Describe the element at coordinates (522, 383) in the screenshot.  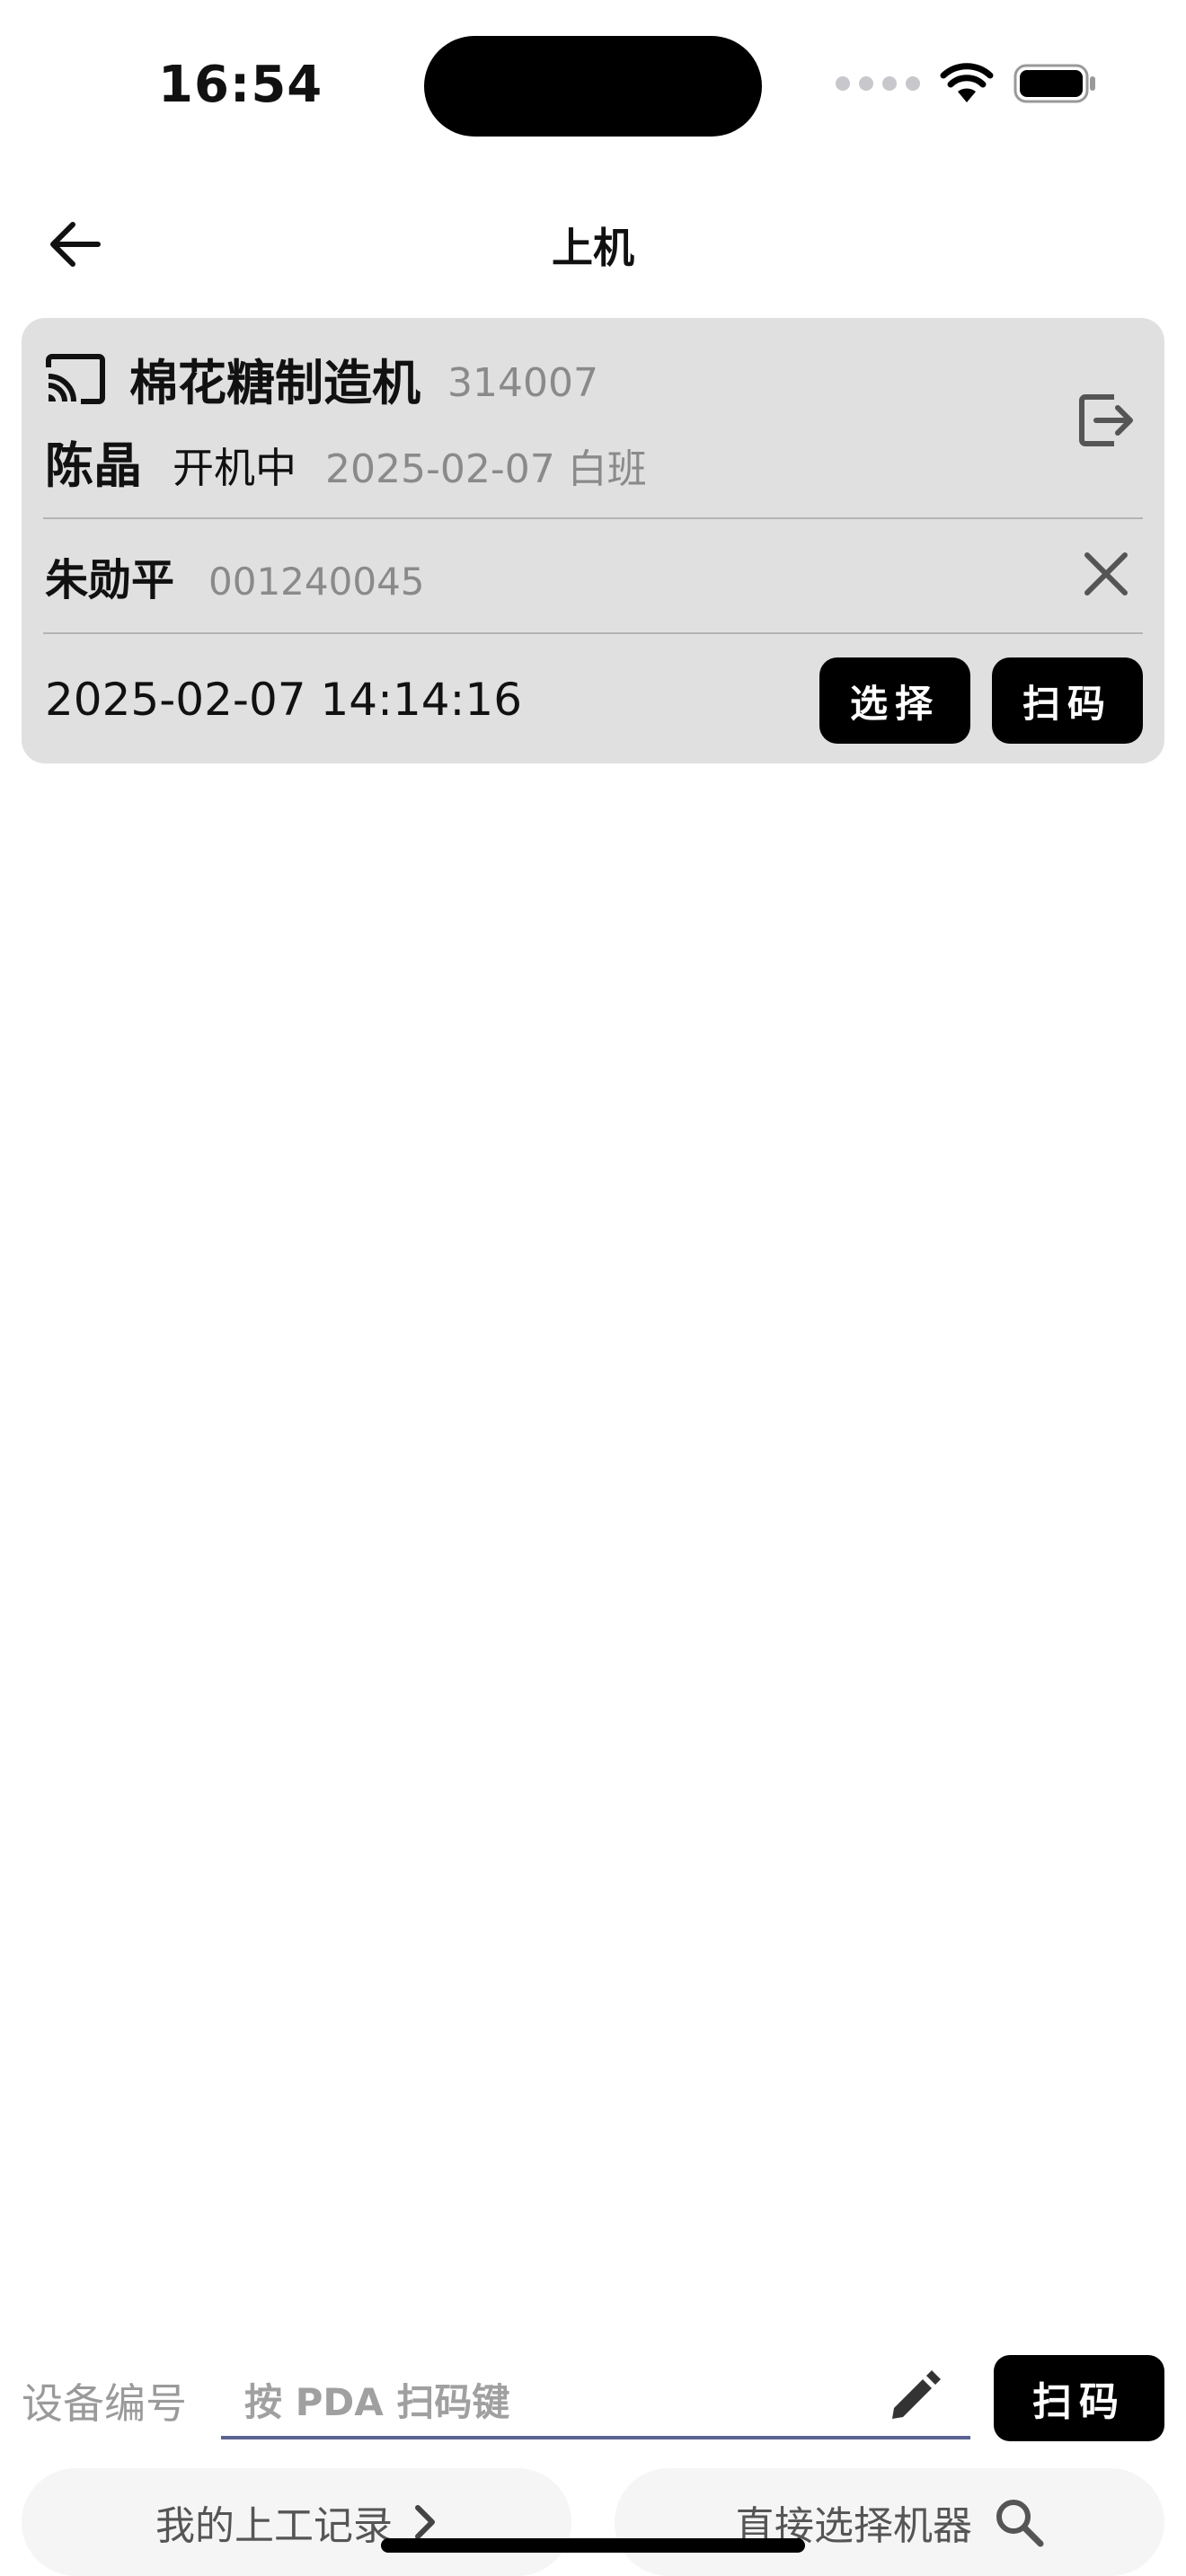
I see `machine-code: 314007` at that location.